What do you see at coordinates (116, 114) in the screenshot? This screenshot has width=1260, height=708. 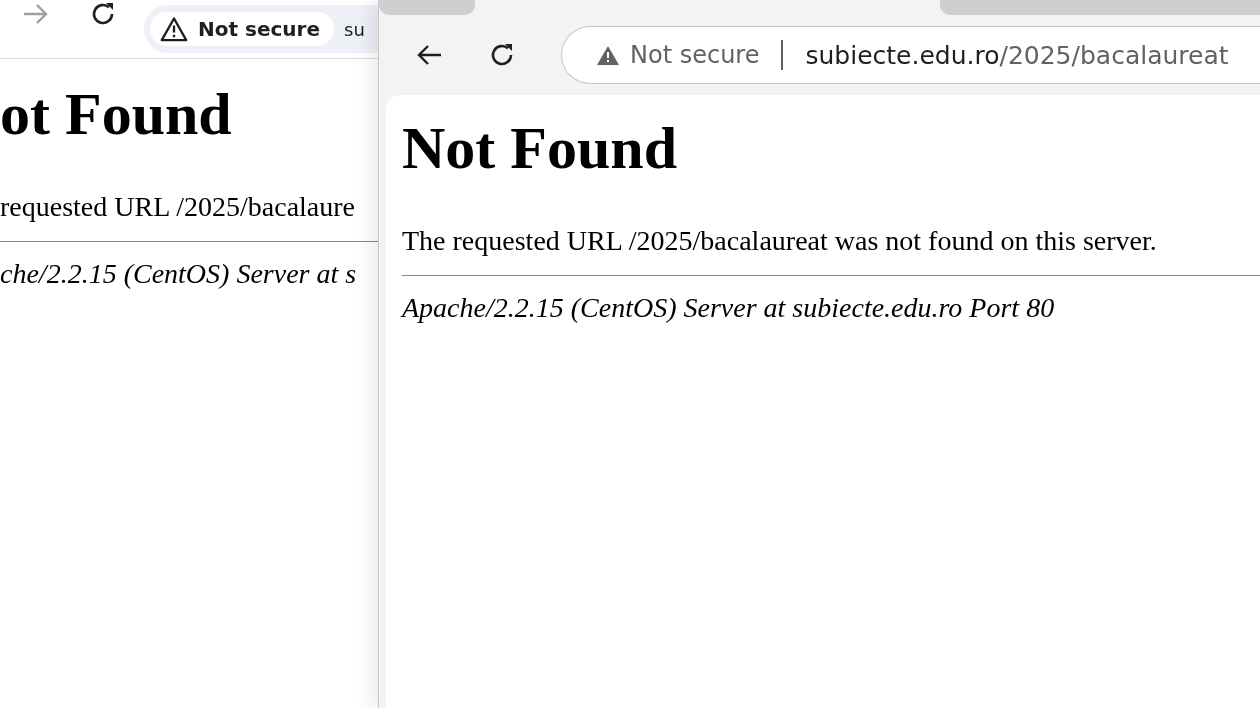 I see `page-heading: ot Found` at bounding box center [116, 114].